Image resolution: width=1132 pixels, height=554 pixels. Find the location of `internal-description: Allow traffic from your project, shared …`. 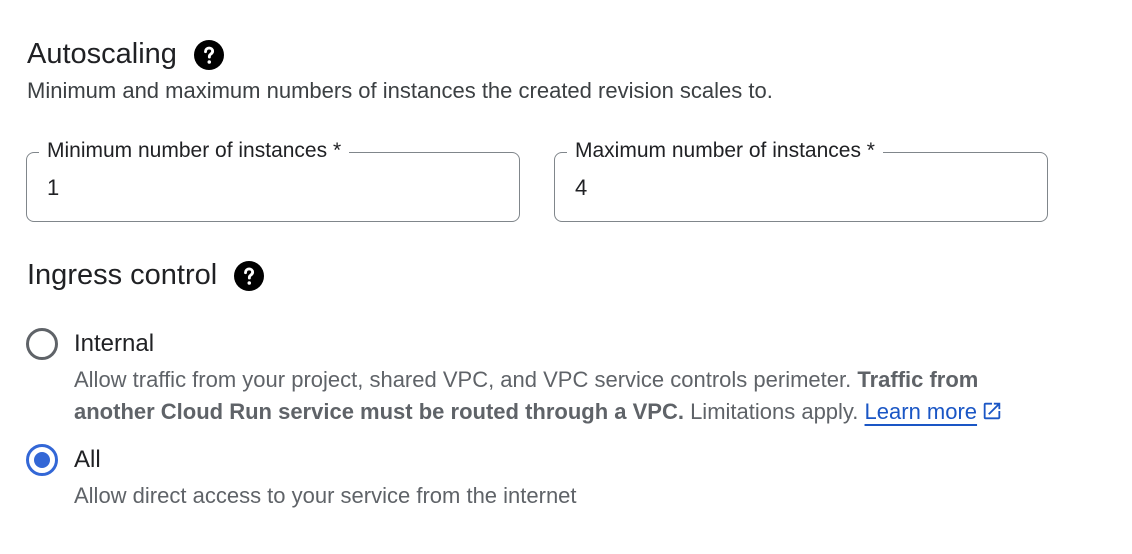

internal-description: Allow traffic from your project, shared … is located at coordinates (574, 396).